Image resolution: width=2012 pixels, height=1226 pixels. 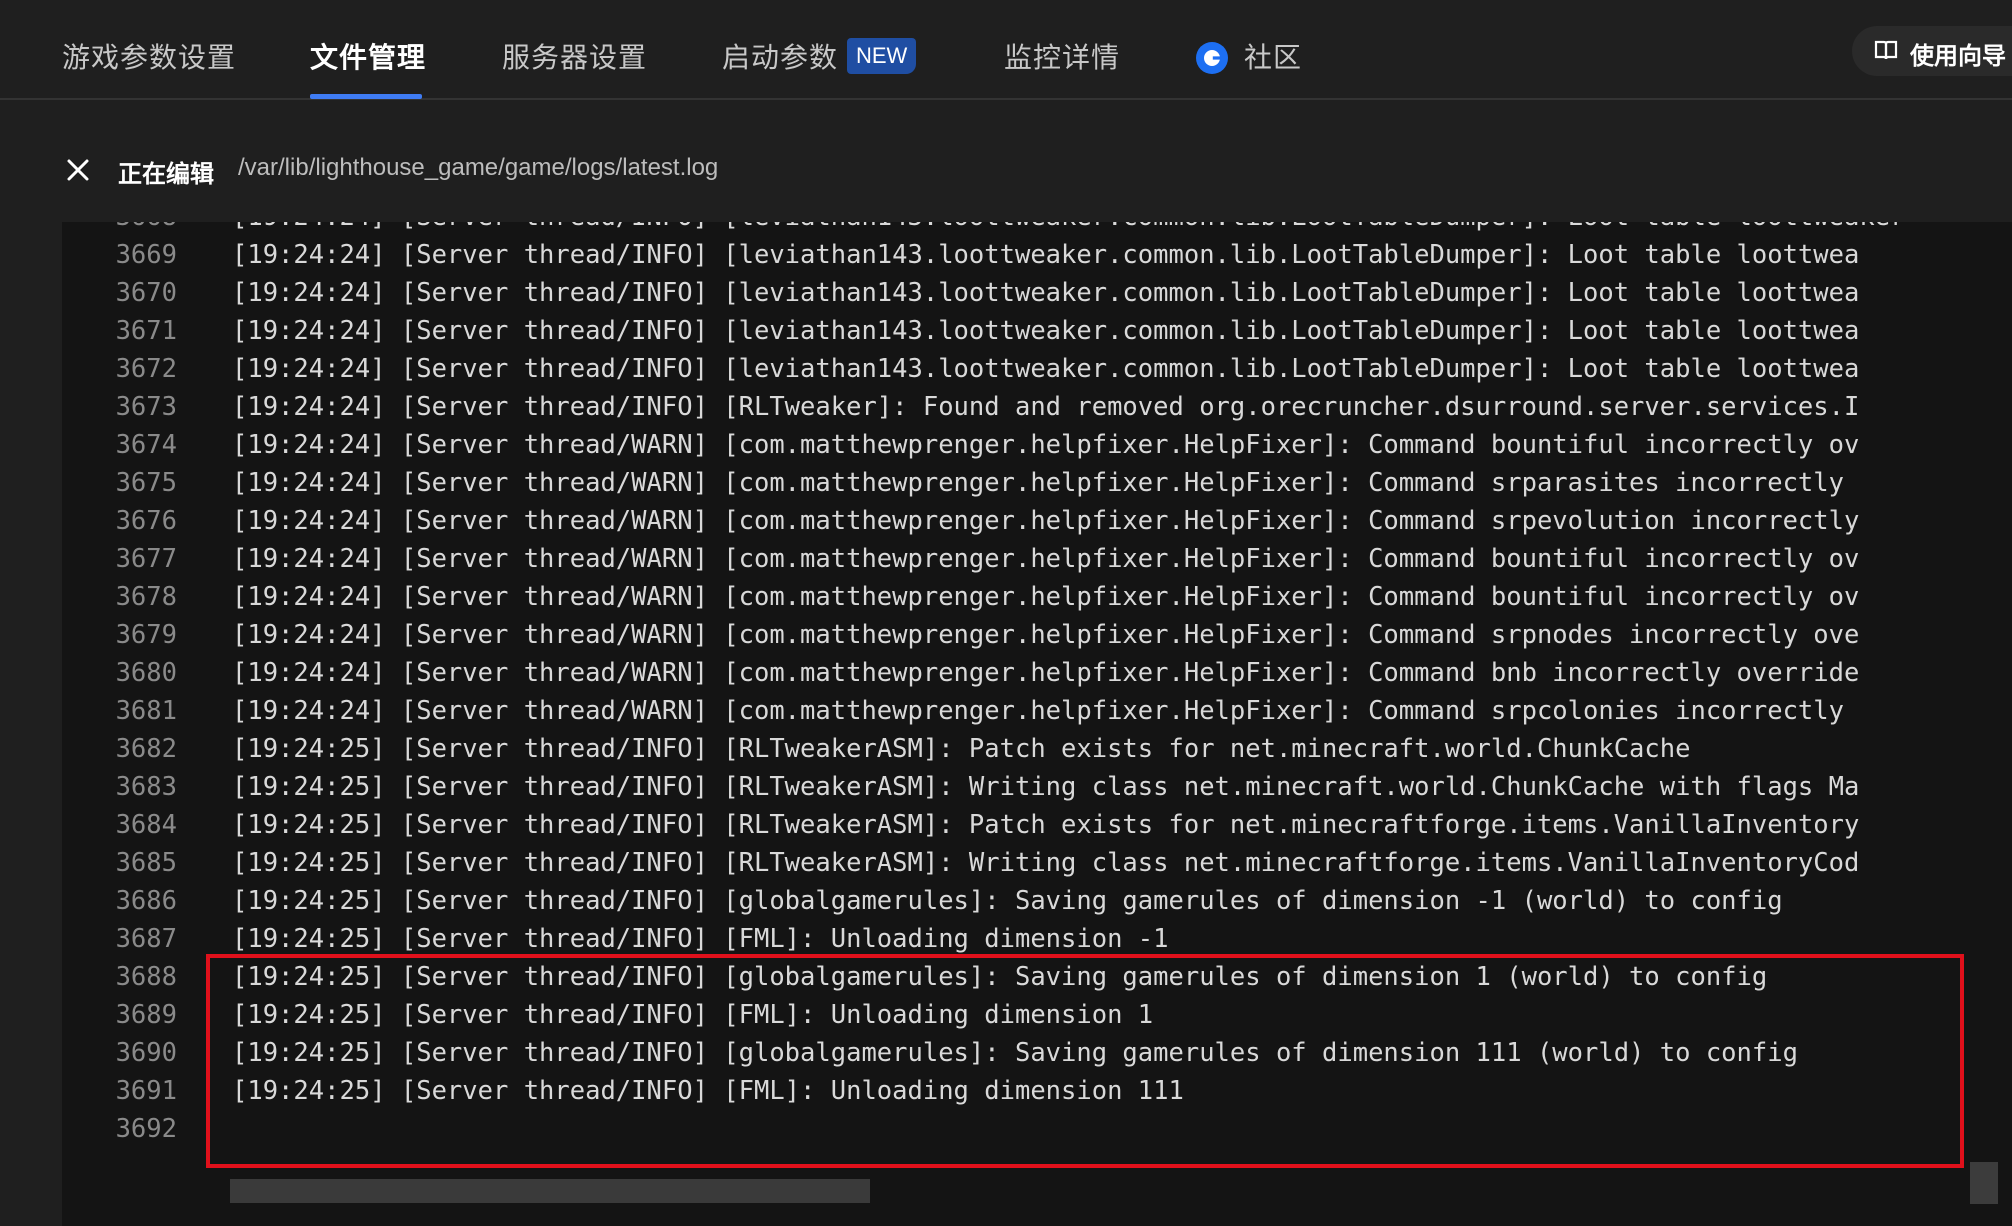 I want to click on tab-launch-params: 启动参数, so click(x=780, y=56).